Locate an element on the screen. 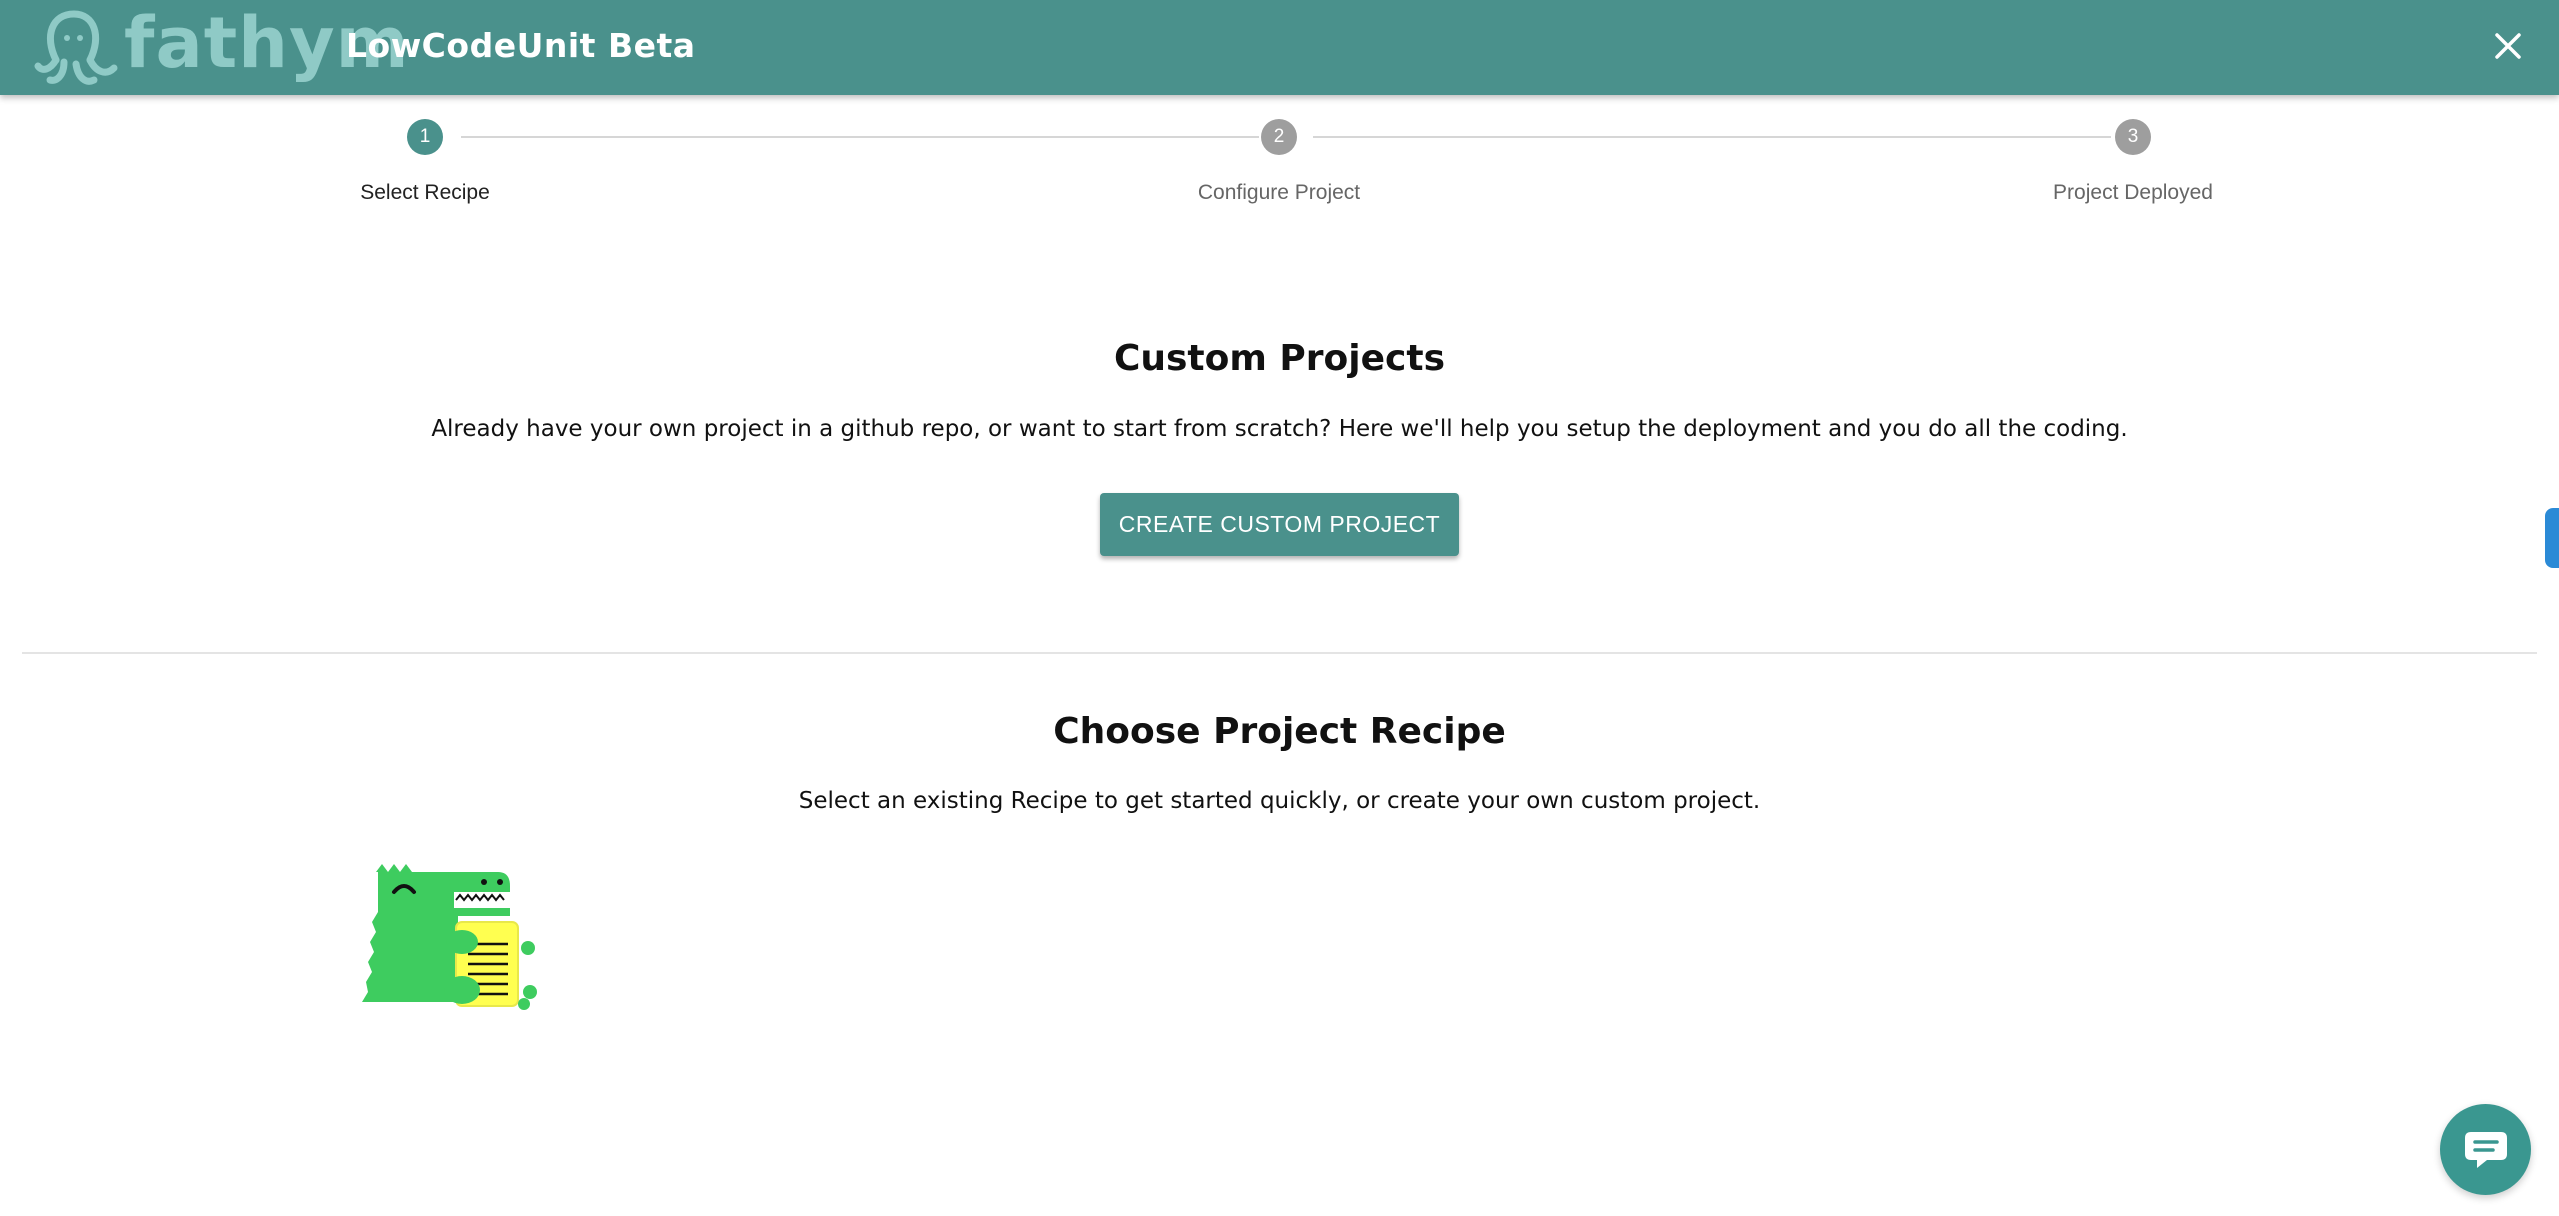  docusaurus-dinosaur-icon is located at coordinates (449, 937).